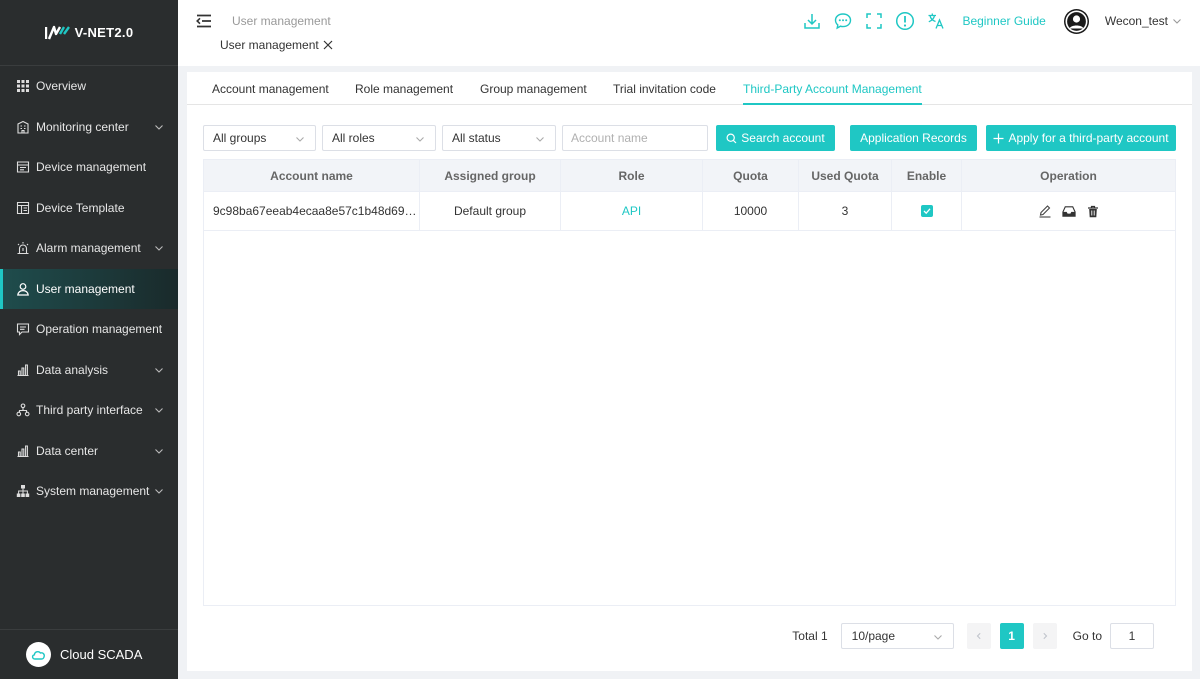 Image resolution: width=1200 pixels, height=679 pixels. I want to click on plus-icon, so click(998, 138).